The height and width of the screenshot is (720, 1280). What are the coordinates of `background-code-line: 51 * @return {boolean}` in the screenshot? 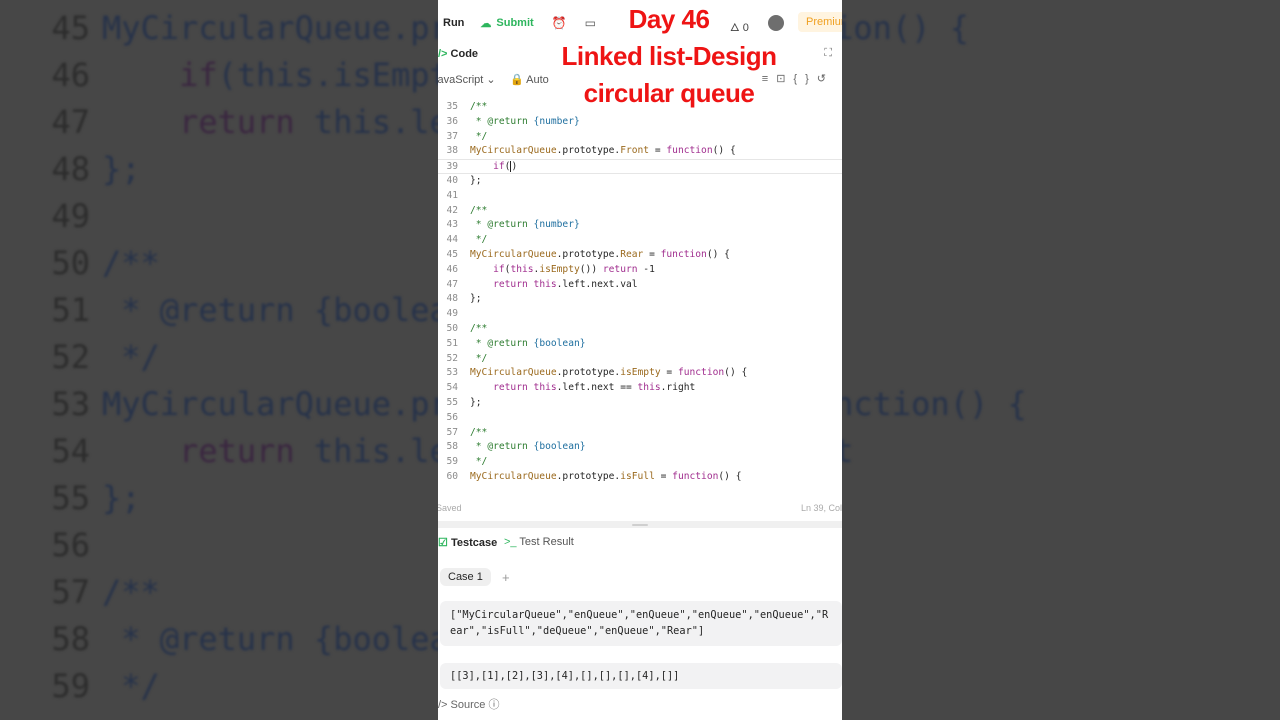 It's located at (243, 309).